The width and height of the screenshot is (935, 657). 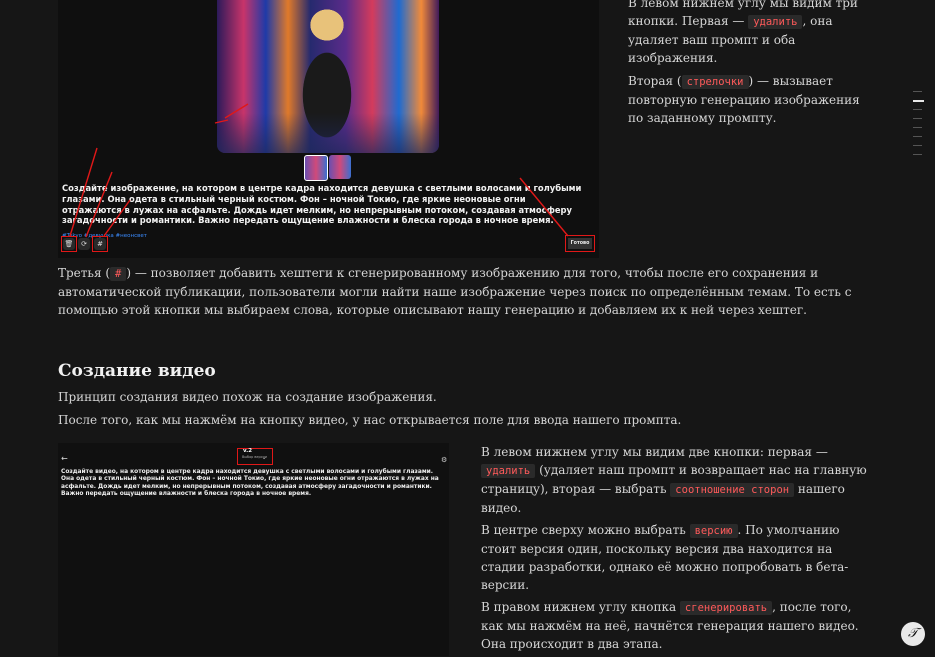 What do you see at coordinates (715, 82) in the screenshot?
I see `code-arrows: стрелочки` at bounding box center [715, 82].